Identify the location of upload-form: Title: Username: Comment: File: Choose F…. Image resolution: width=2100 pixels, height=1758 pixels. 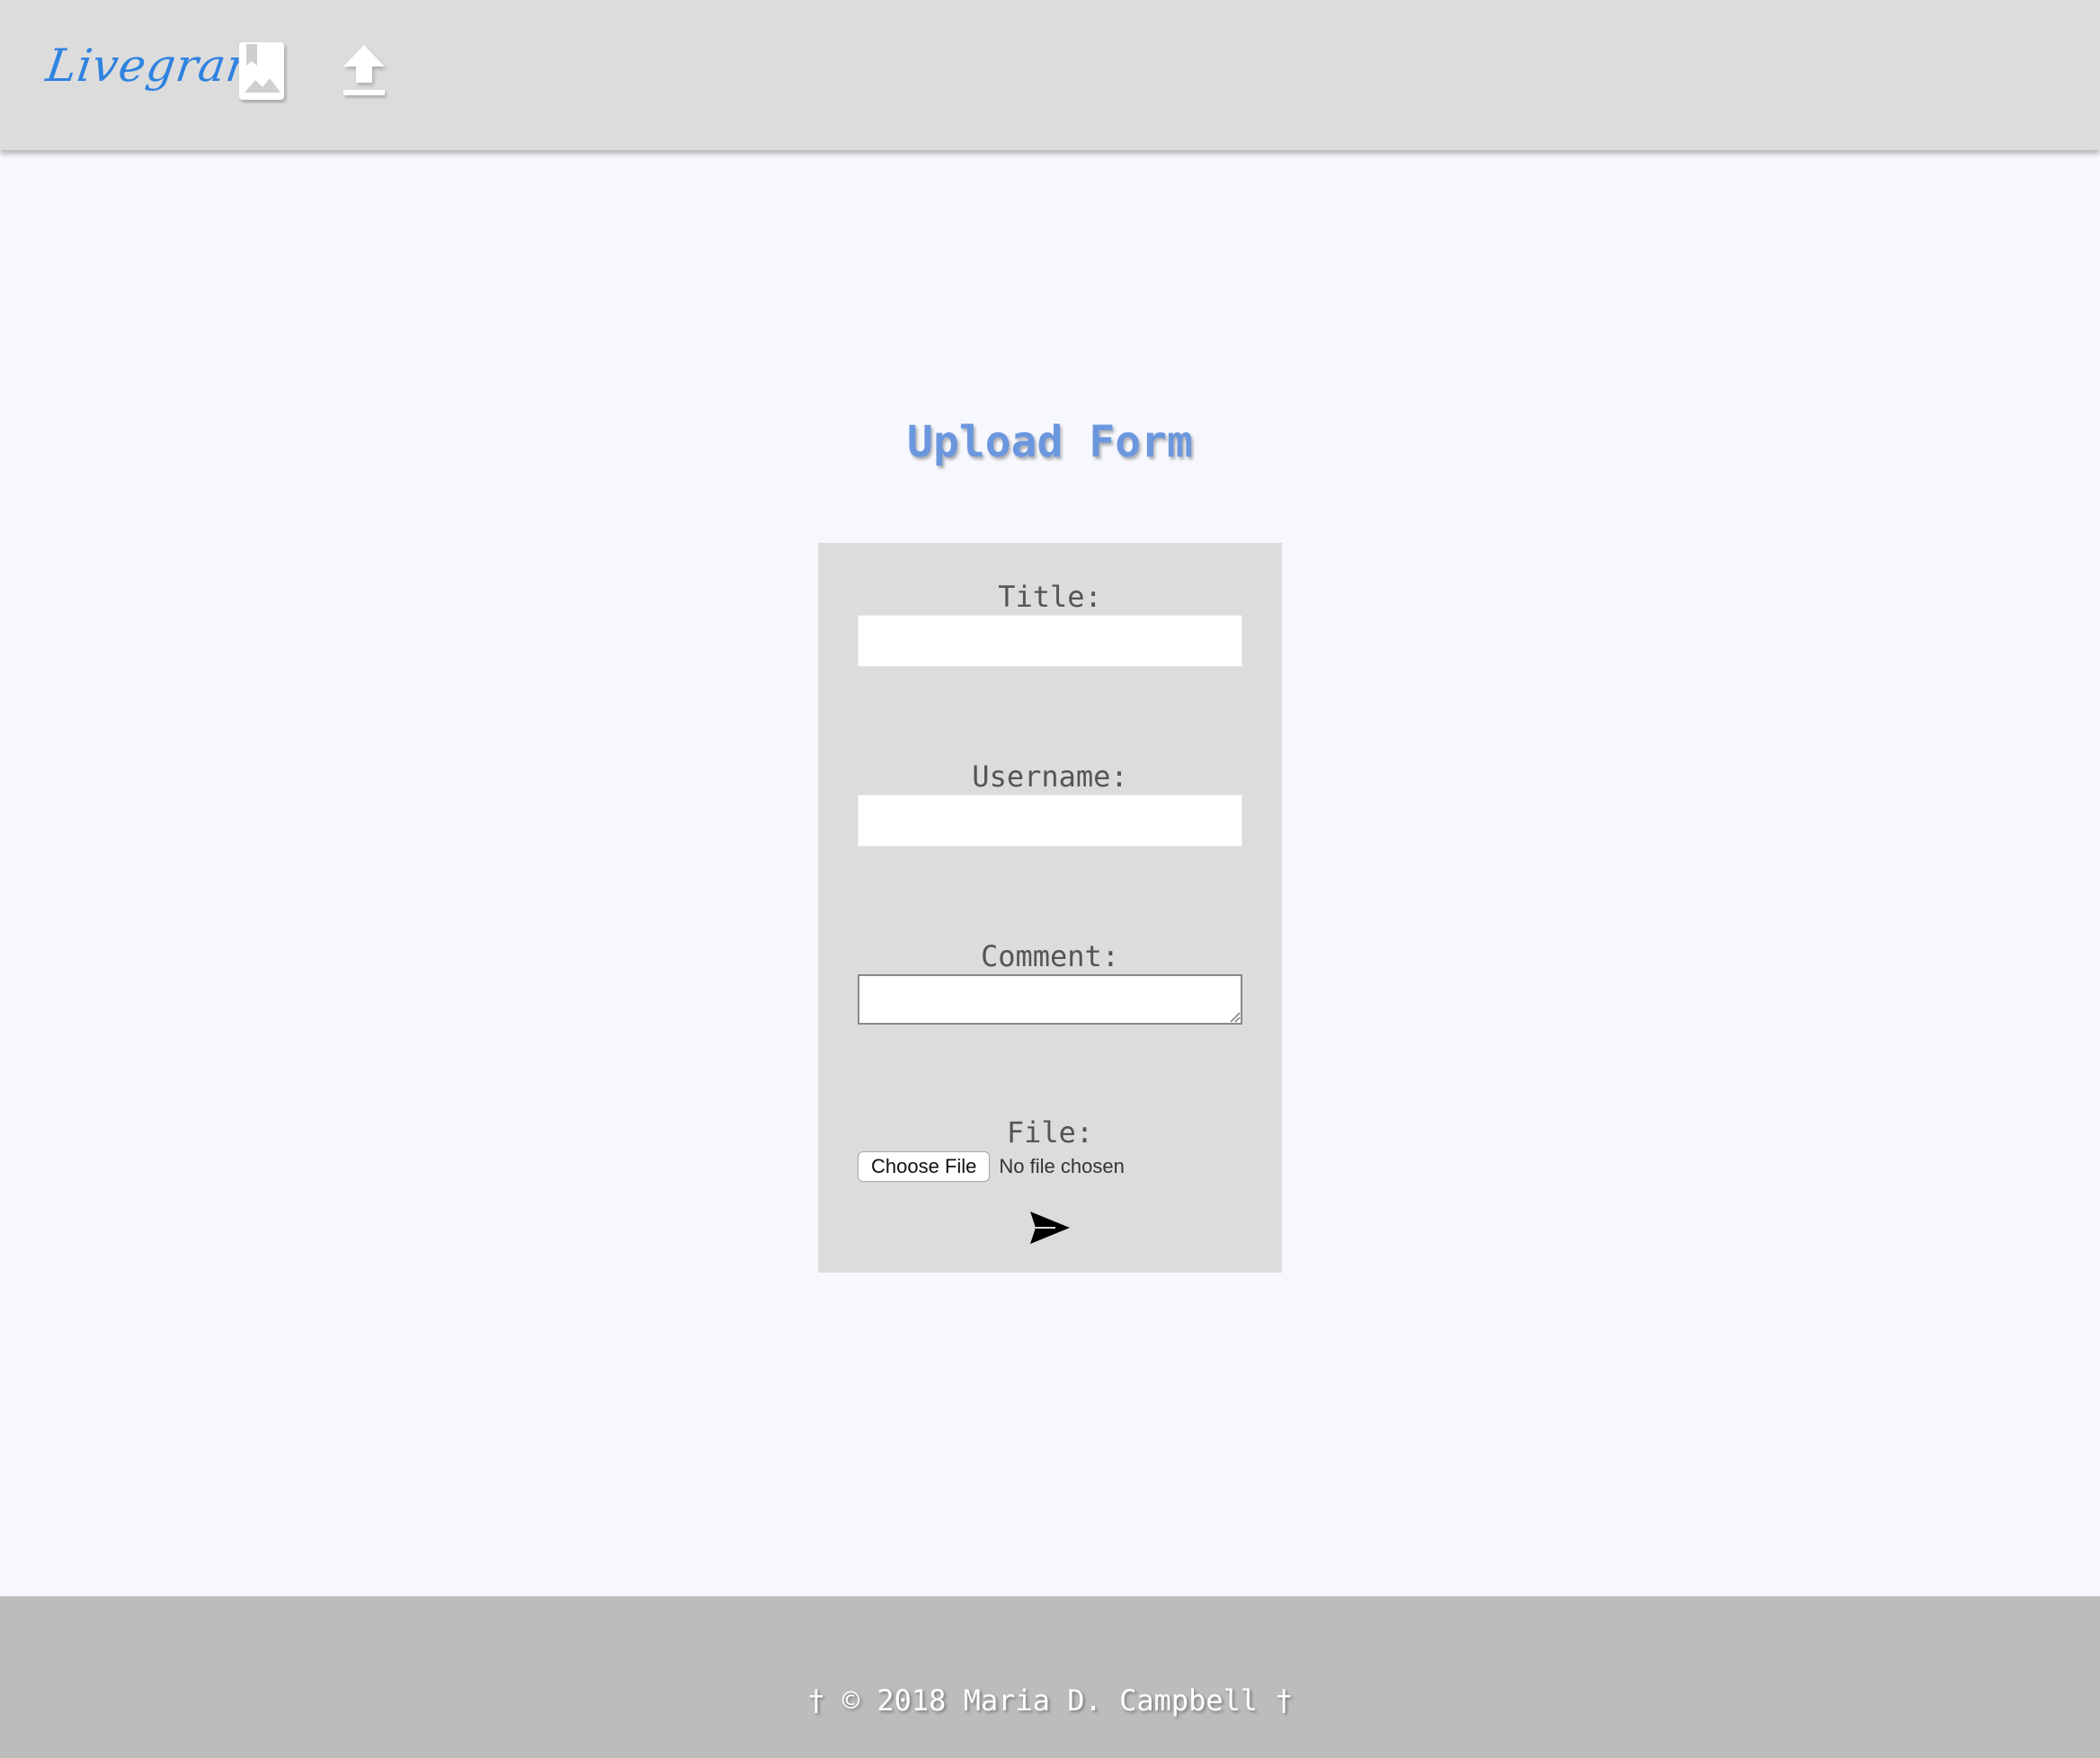
(1050, 908).